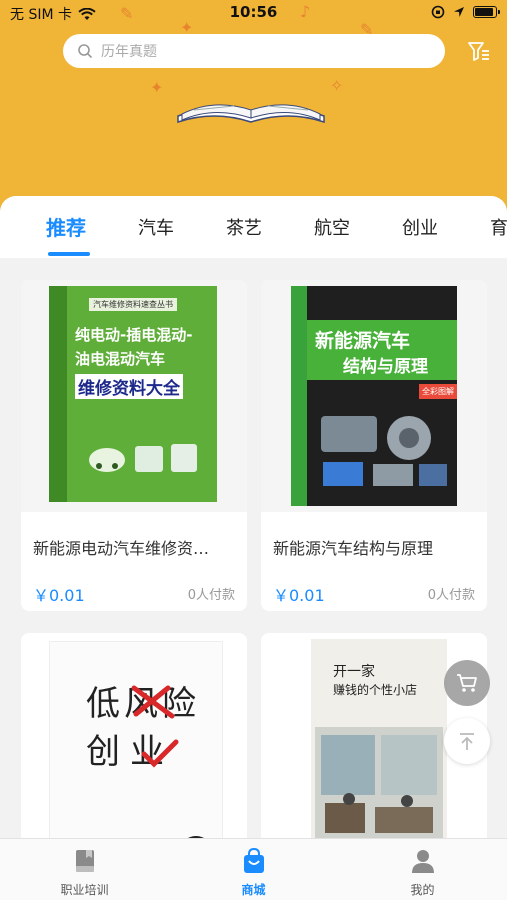 This screenshot has width=507, height=900. I want to click on book-title-line: 油电混动汽车, so click(120, 359).